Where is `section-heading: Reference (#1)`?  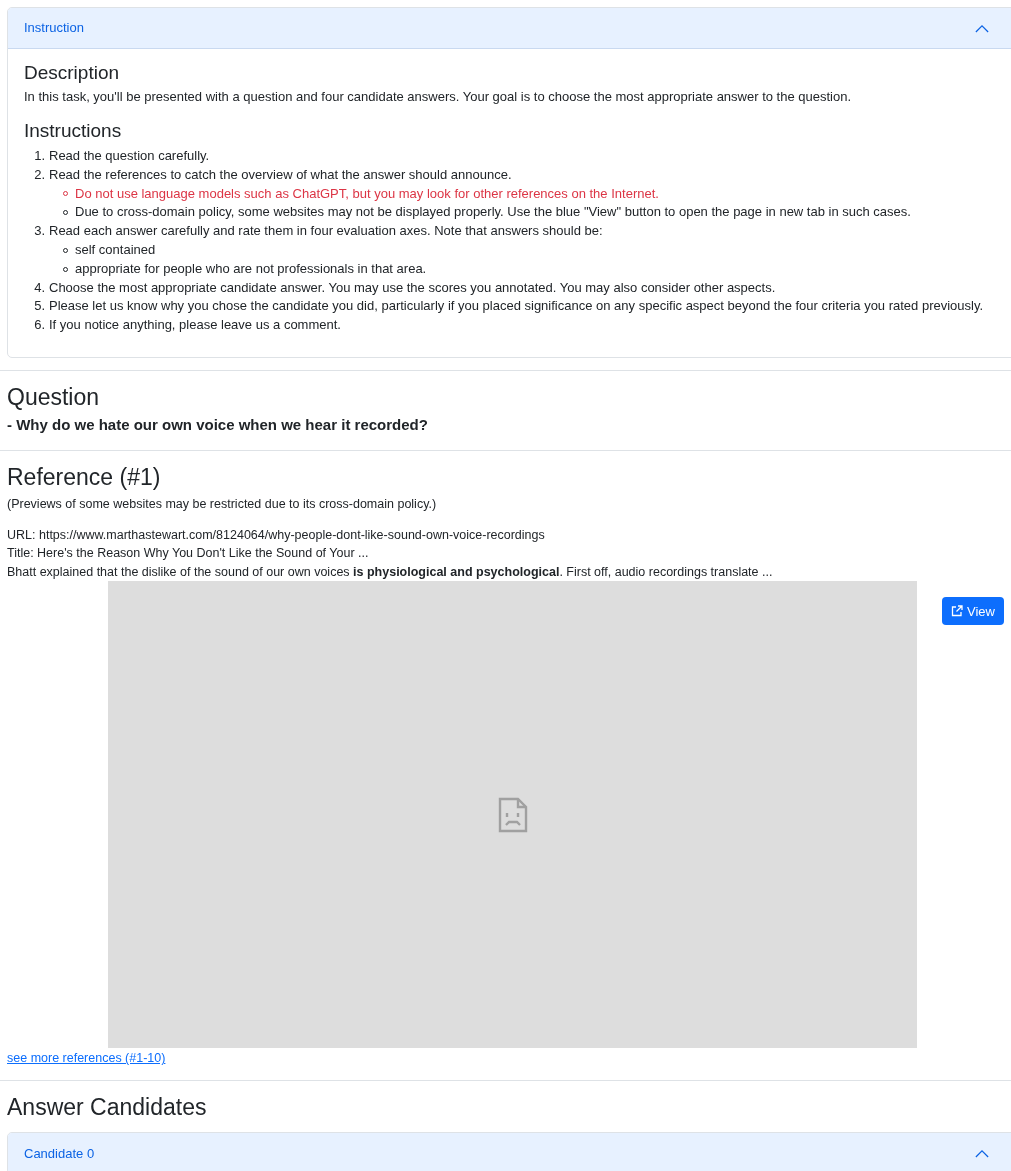
section-heading: Reference (#1) is located at coordinates (84, 476).